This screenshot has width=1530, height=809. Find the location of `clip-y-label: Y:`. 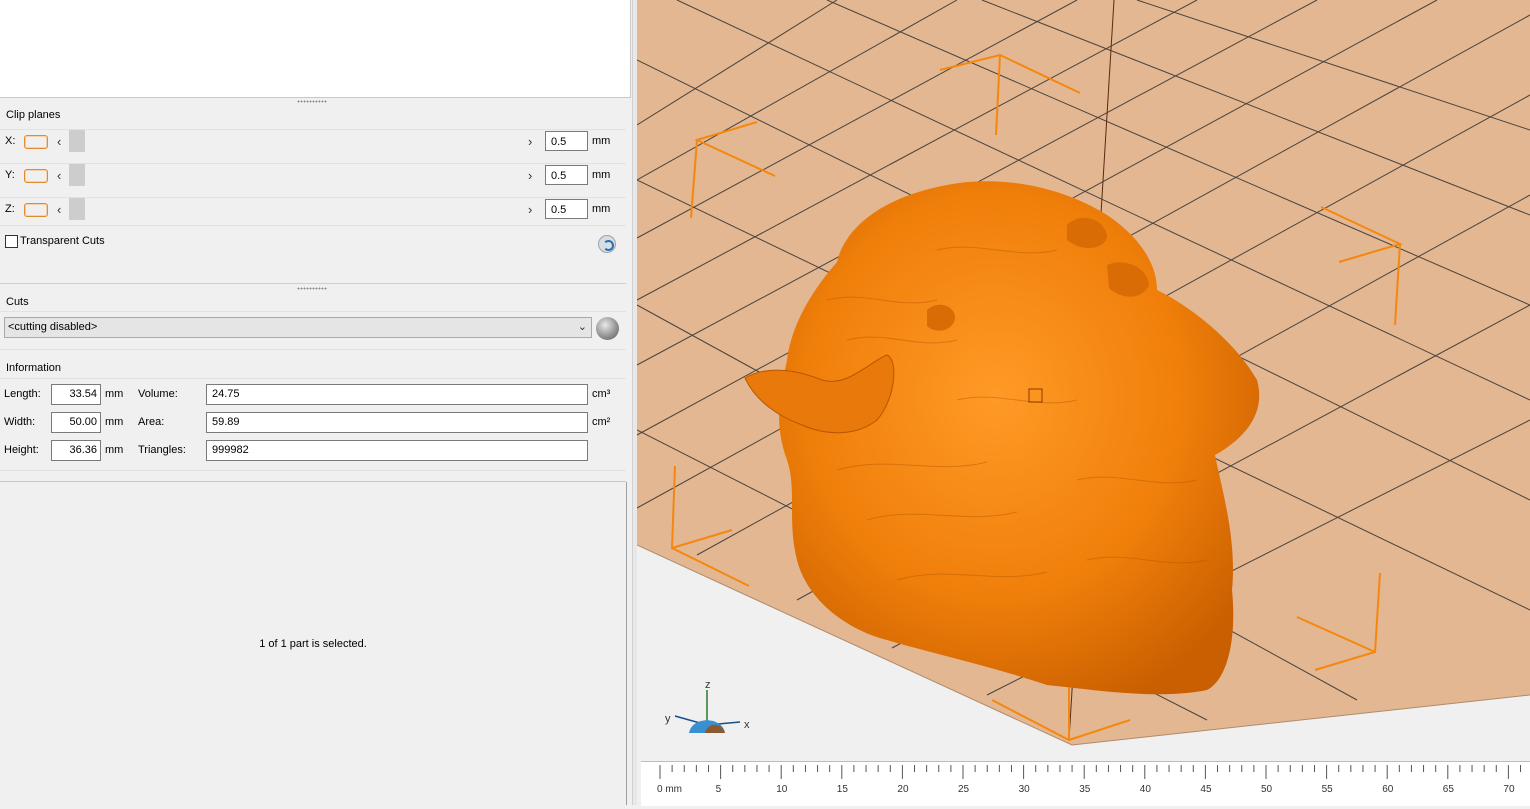

clip-y-label: Y: is located at coordinates (10, 175).